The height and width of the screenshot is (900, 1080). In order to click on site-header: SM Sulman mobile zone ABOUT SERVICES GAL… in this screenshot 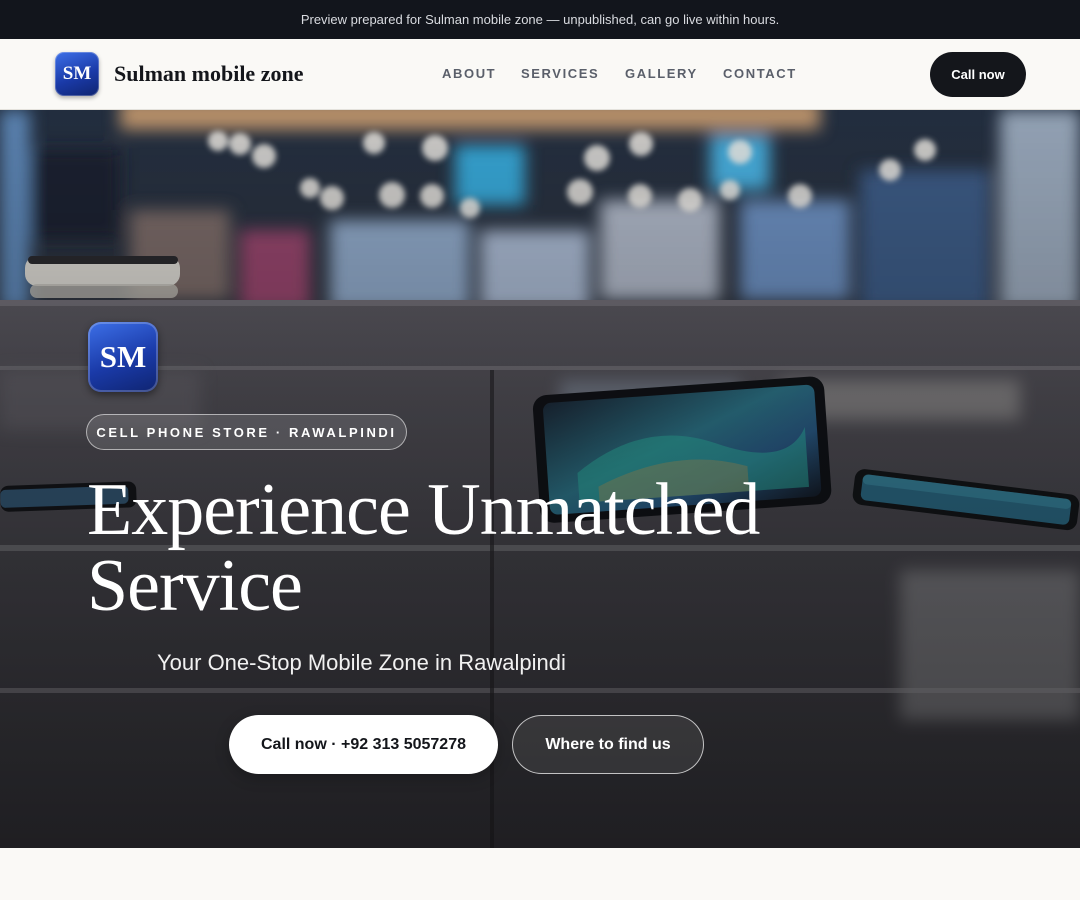, I will do `click(540, 74)`.